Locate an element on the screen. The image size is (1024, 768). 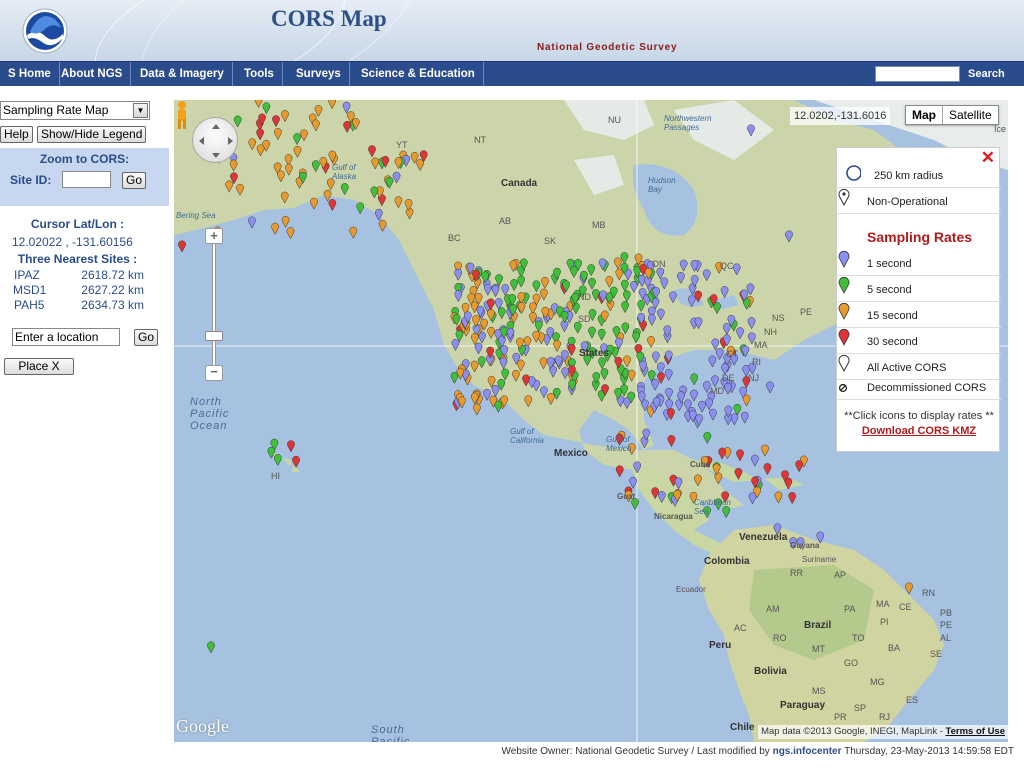
map-label: Colombia is located at coordinates (727, 561).